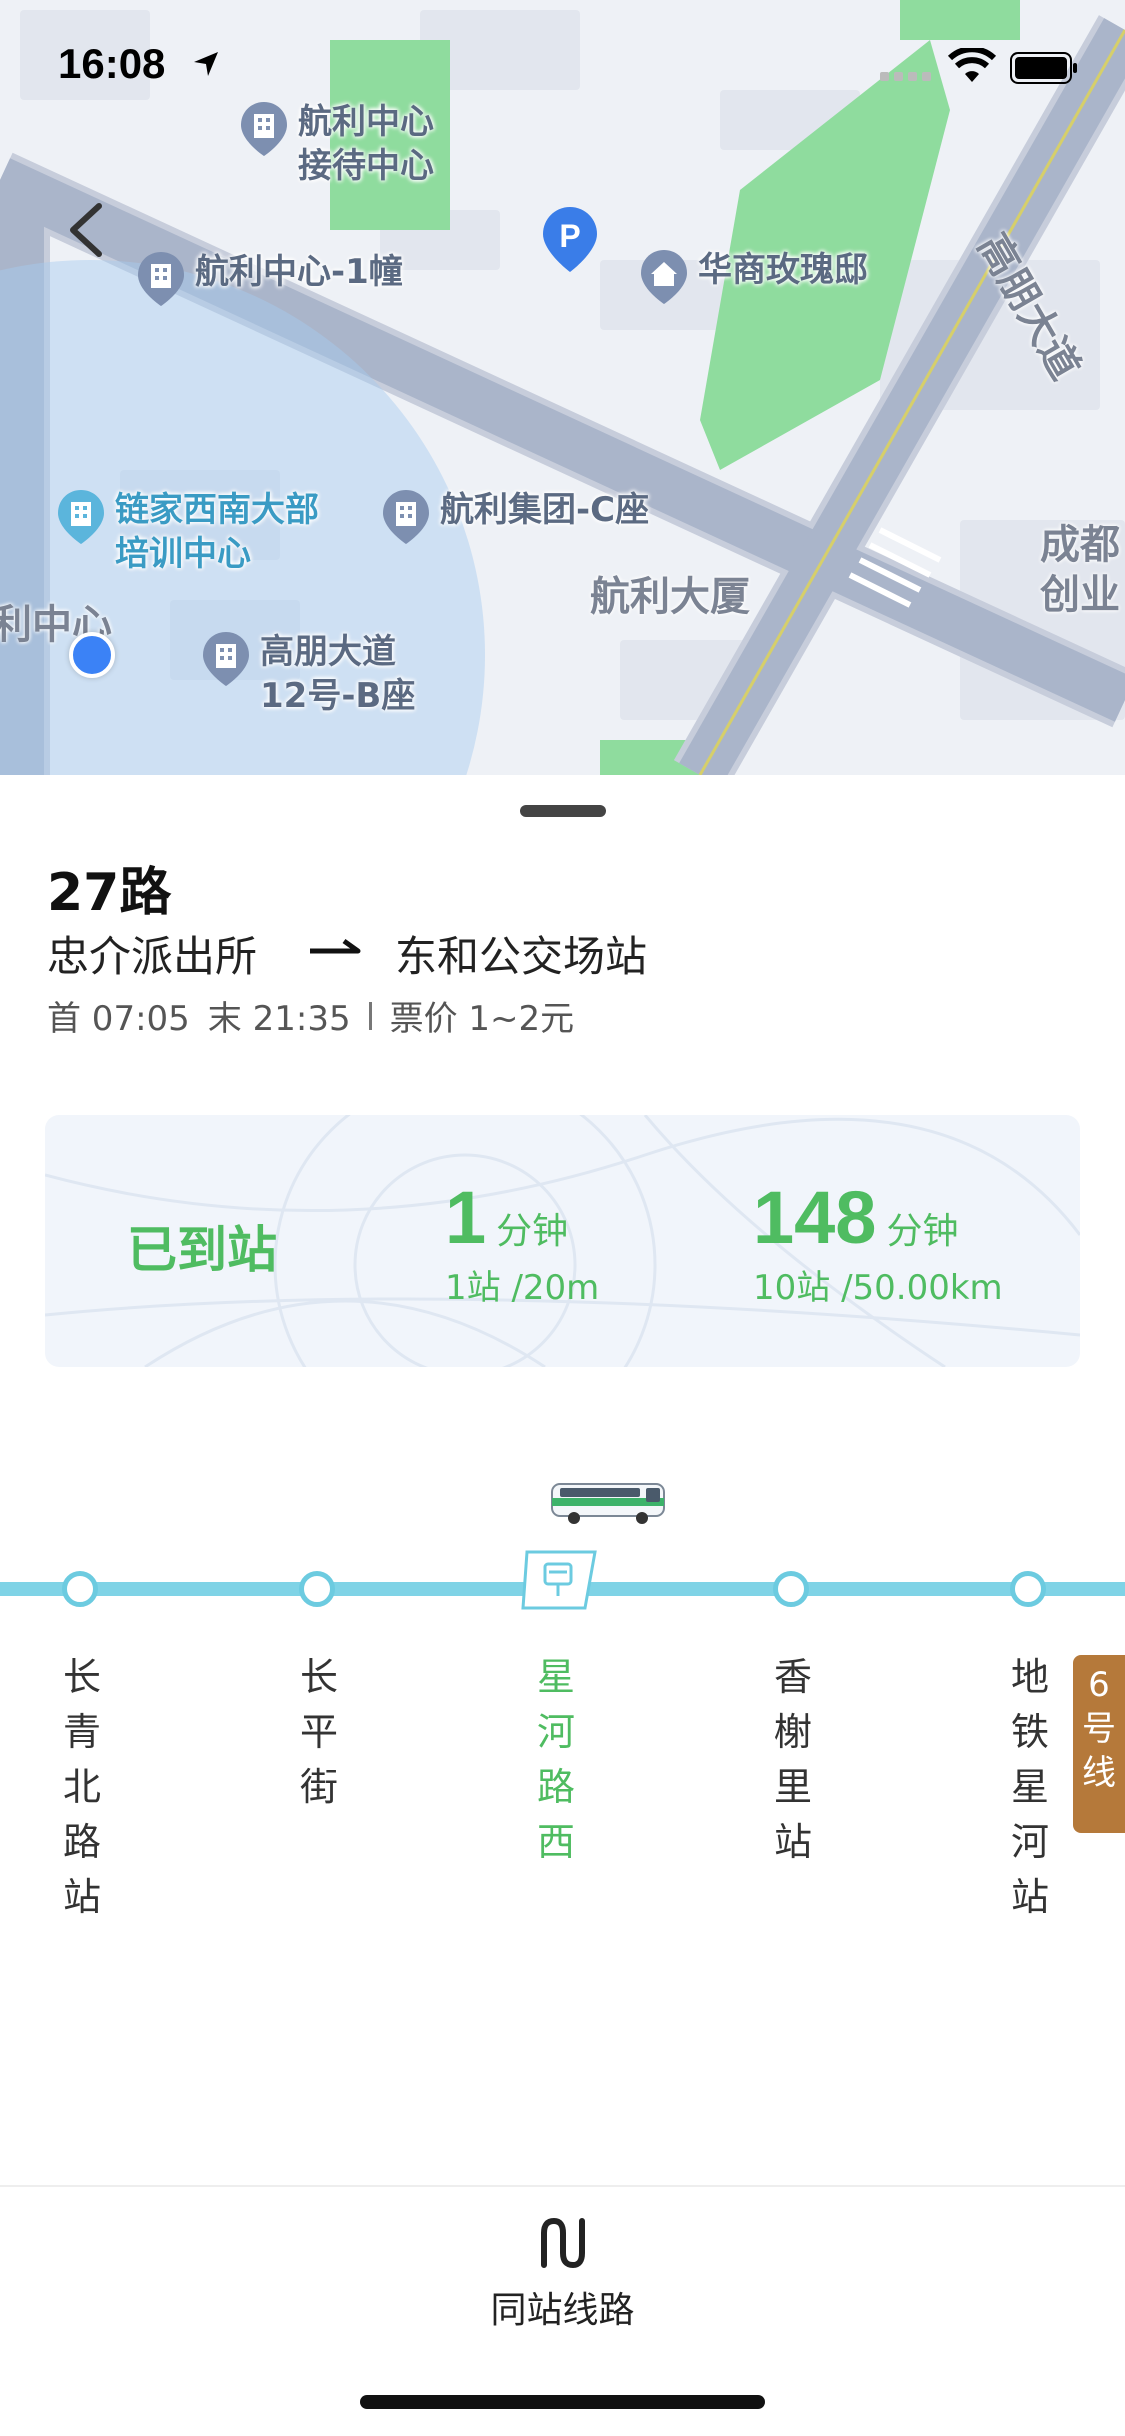 Image resolution: width=1125 pixels, height=2436 pixels. I want to click on stop-name: 香 榭 里 站, so click(793, 1760).